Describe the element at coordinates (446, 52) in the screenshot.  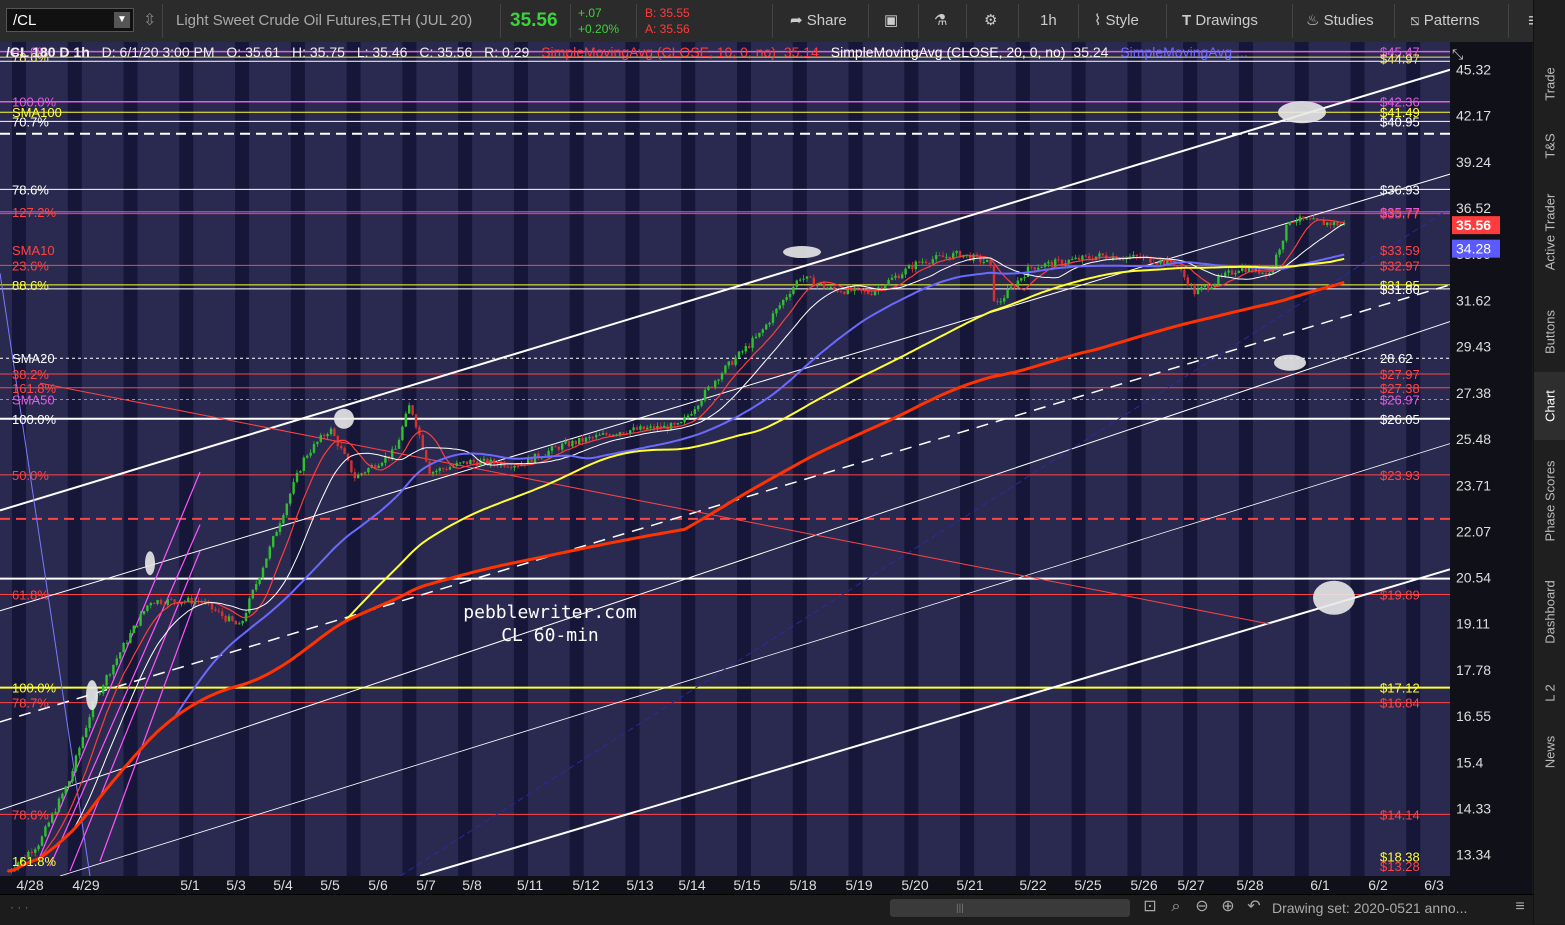
I see `close-label: C: 35.56` at that location.